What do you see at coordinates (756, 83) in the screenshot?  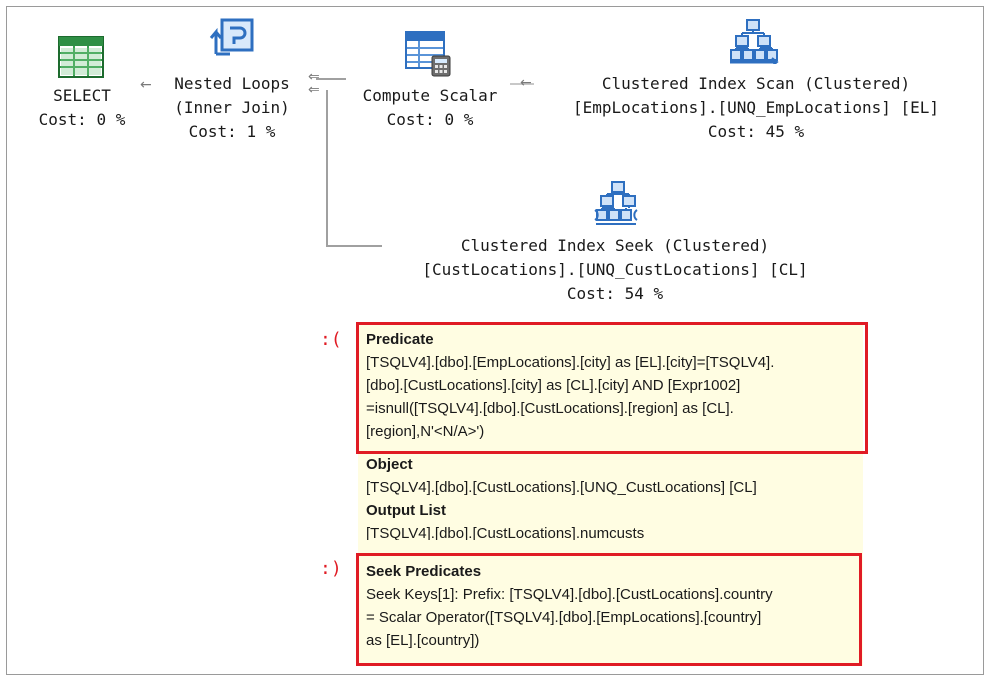 I see `index-scan-title: Clustered Index Scan (Clustered)` at bounding box center [756, 83].